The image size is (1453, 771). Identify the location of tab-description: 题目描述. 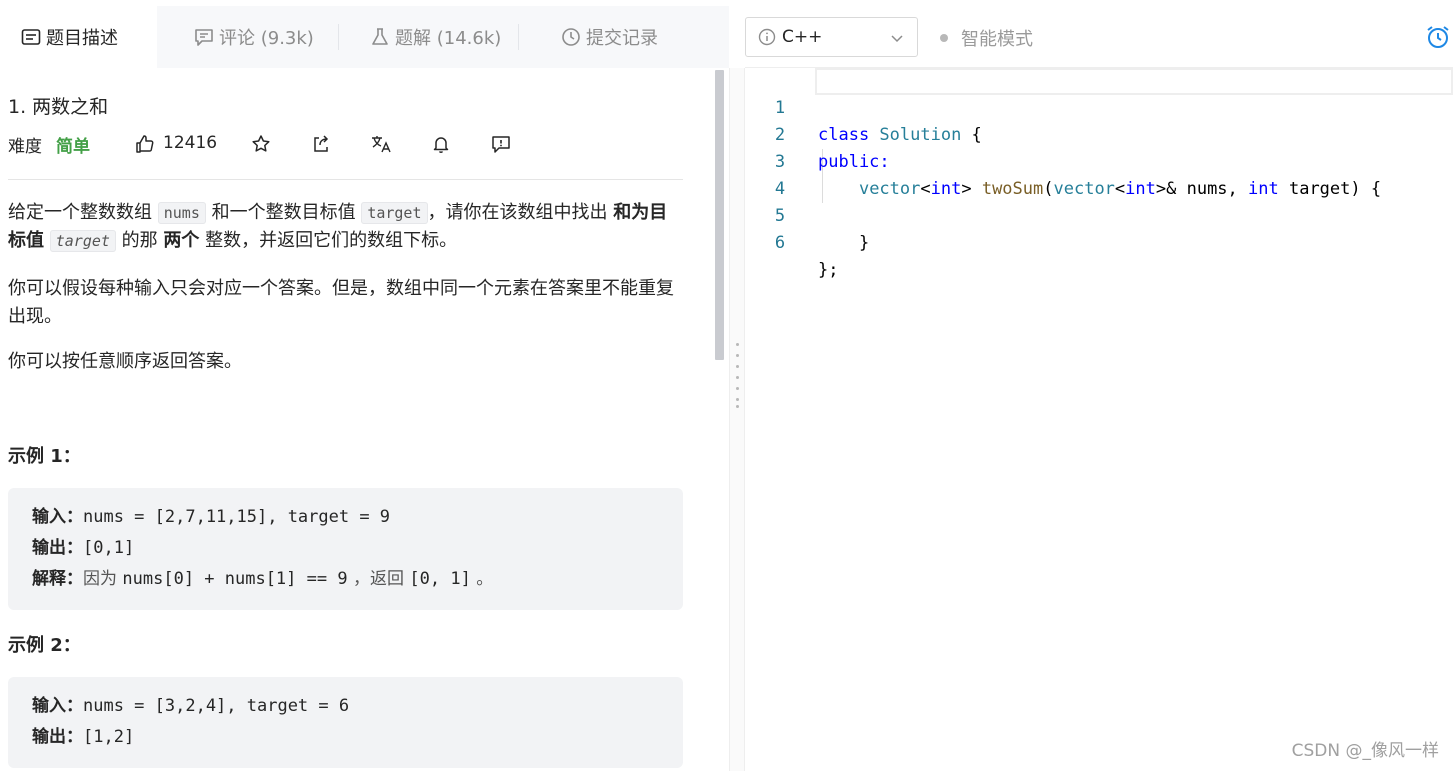
(78, 37).